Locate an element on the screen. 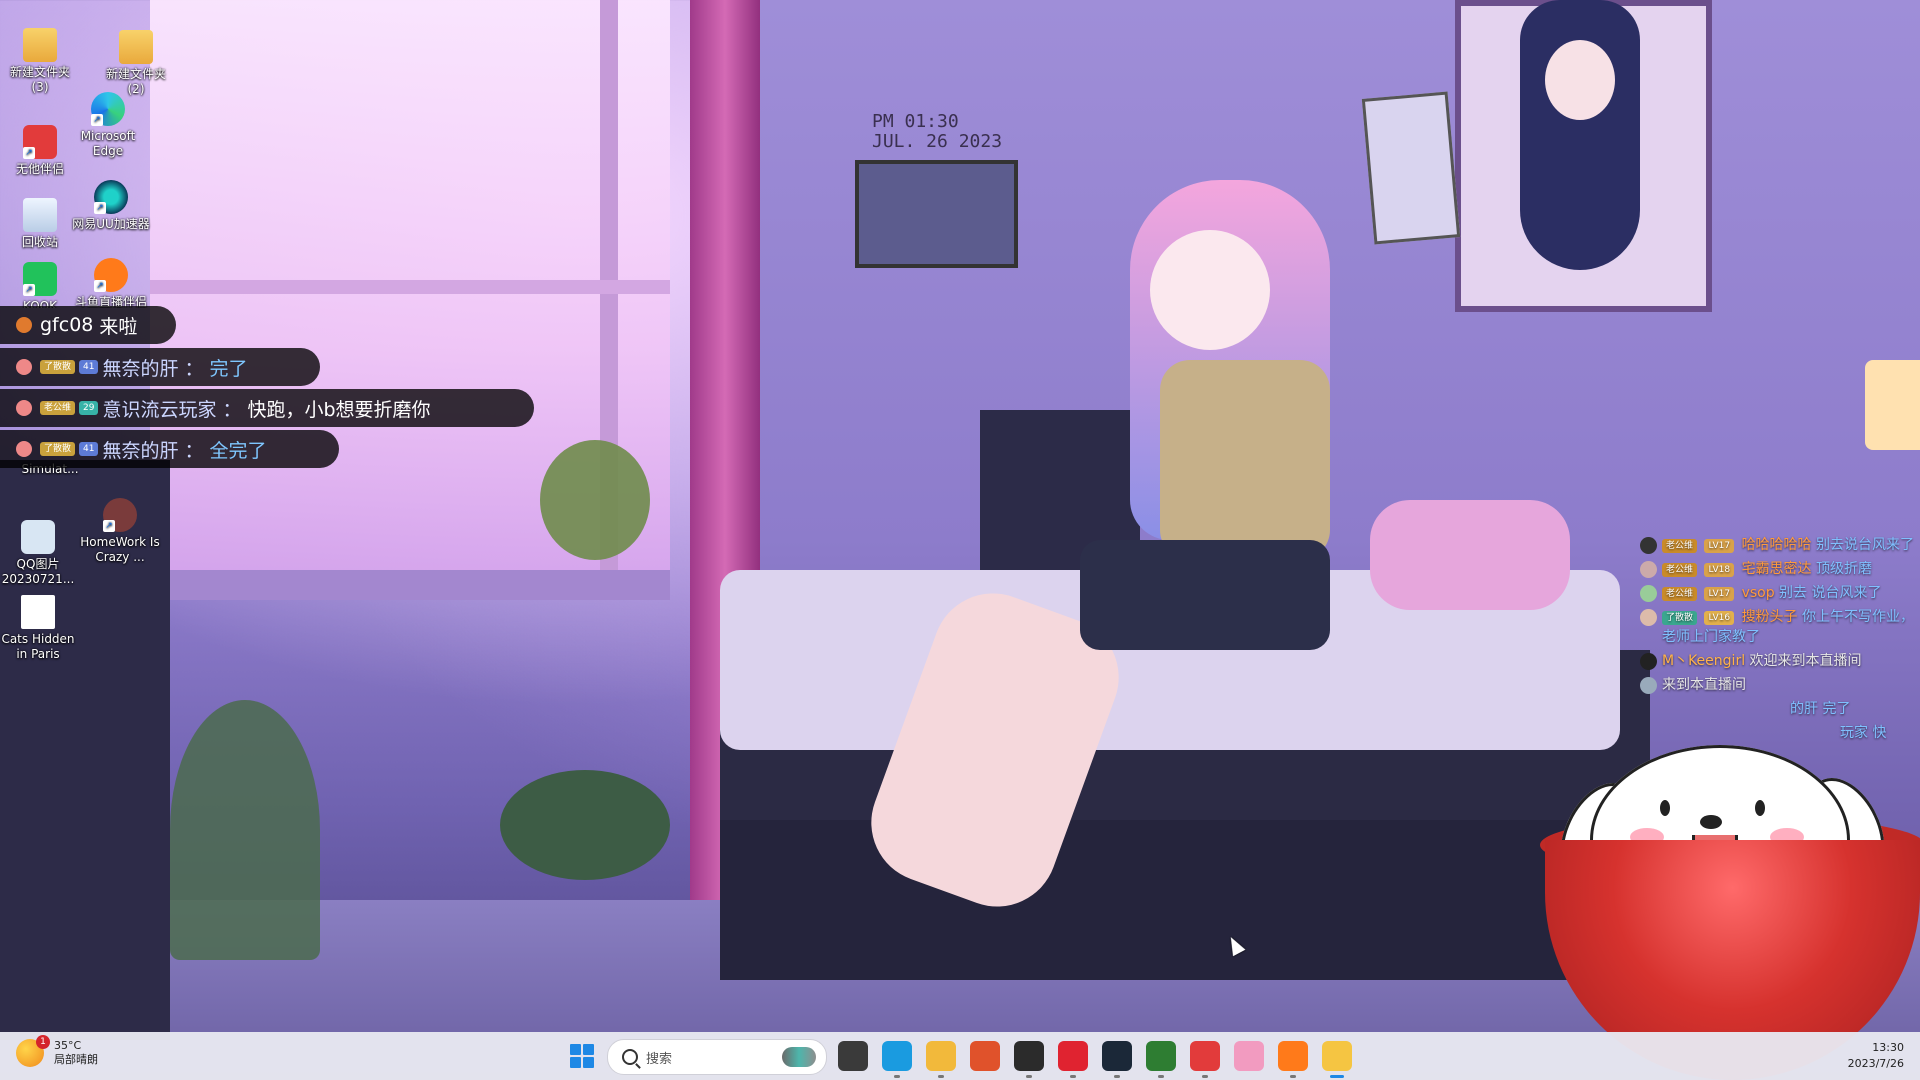 Image resolution: width=1920 pixels, height=1080 pixels. chat-message: 老公维 LV17 vsop 别去 说台风来了 is located at coordinates (1780, 593).